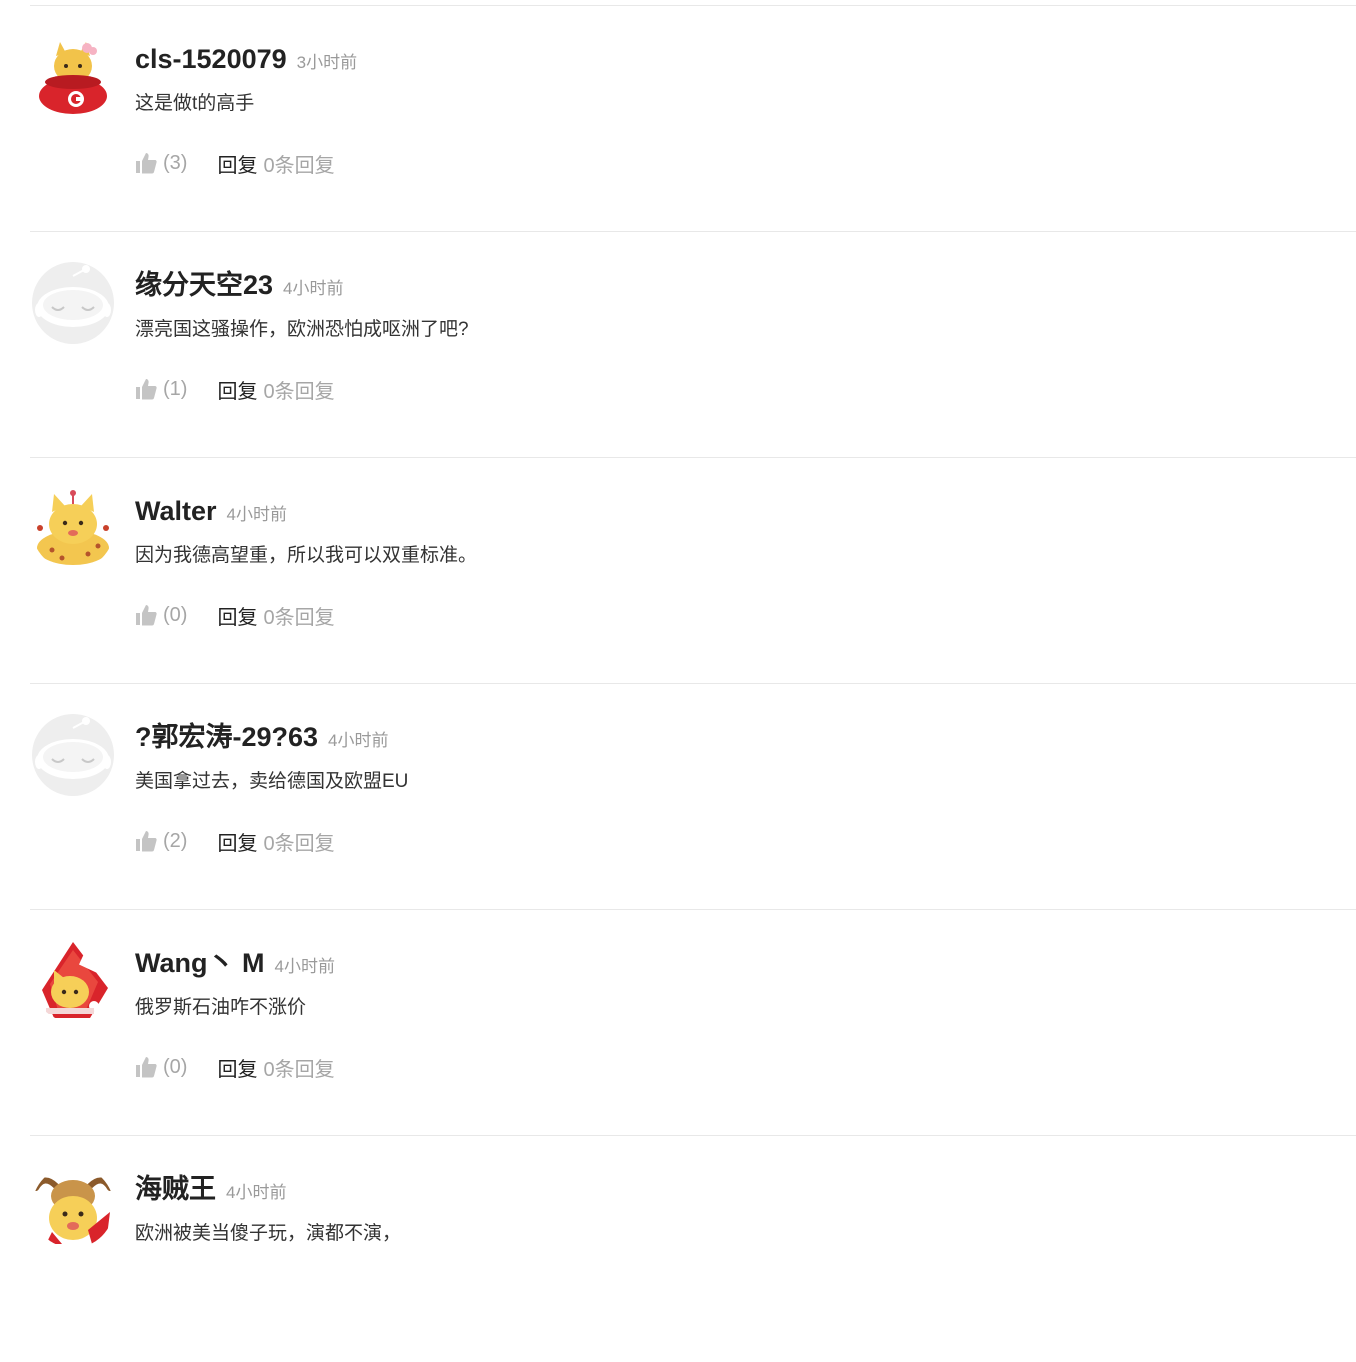 Image resolution: width=1356 pixels, height=1362 pixels. Describe the element at coordinates (175, 162) in the screenshot. I see `like-count: (3)` at that location.